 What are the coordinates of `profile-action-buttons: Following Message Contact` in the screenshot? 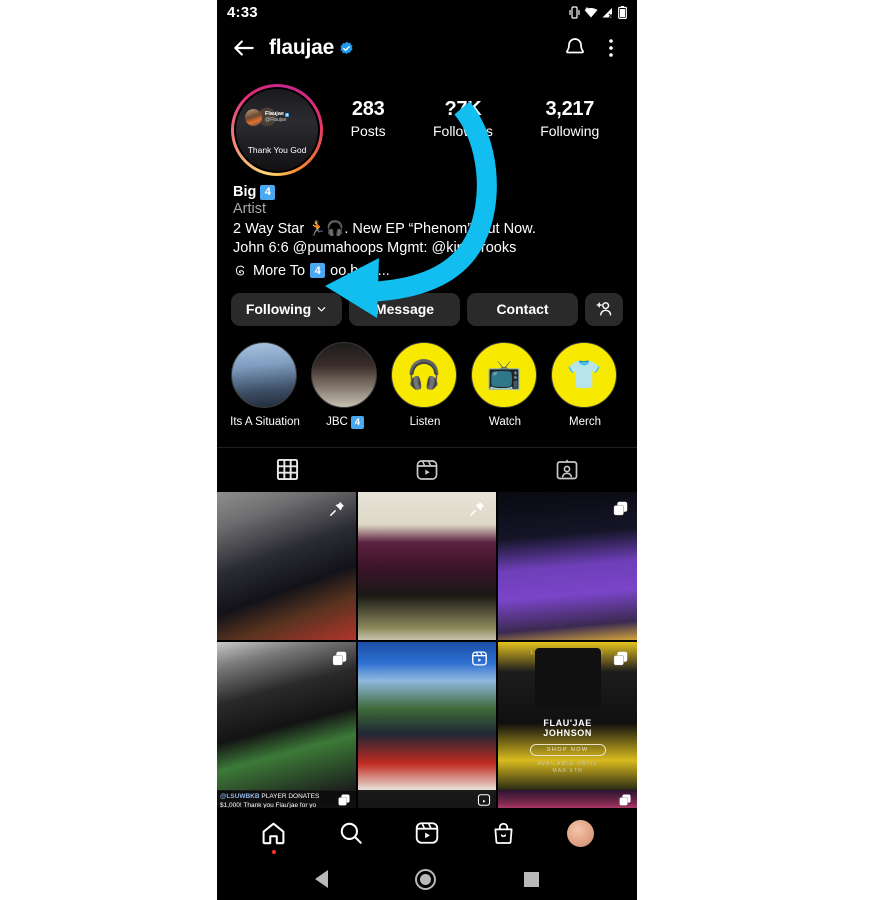 It's located at (427, 302).